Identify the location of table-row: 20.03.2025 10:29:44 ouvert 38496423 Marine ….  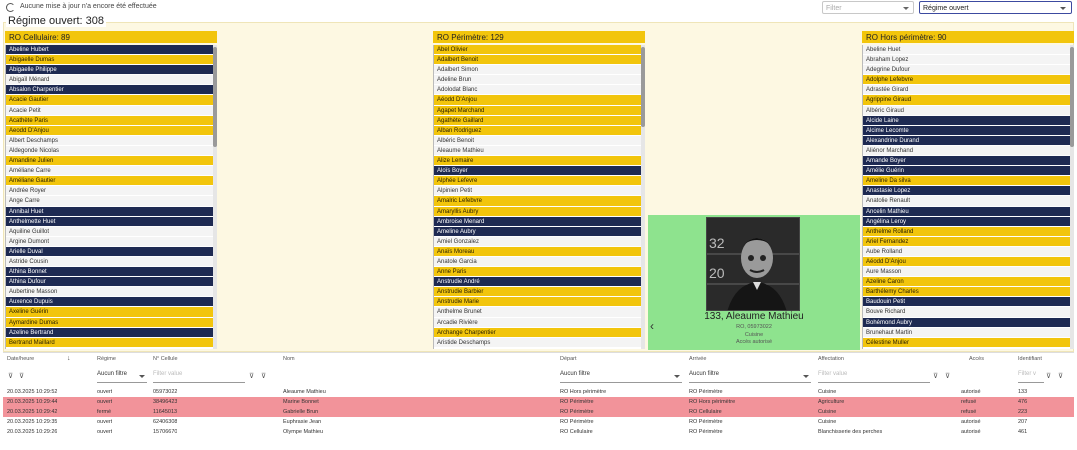
(538, 402).